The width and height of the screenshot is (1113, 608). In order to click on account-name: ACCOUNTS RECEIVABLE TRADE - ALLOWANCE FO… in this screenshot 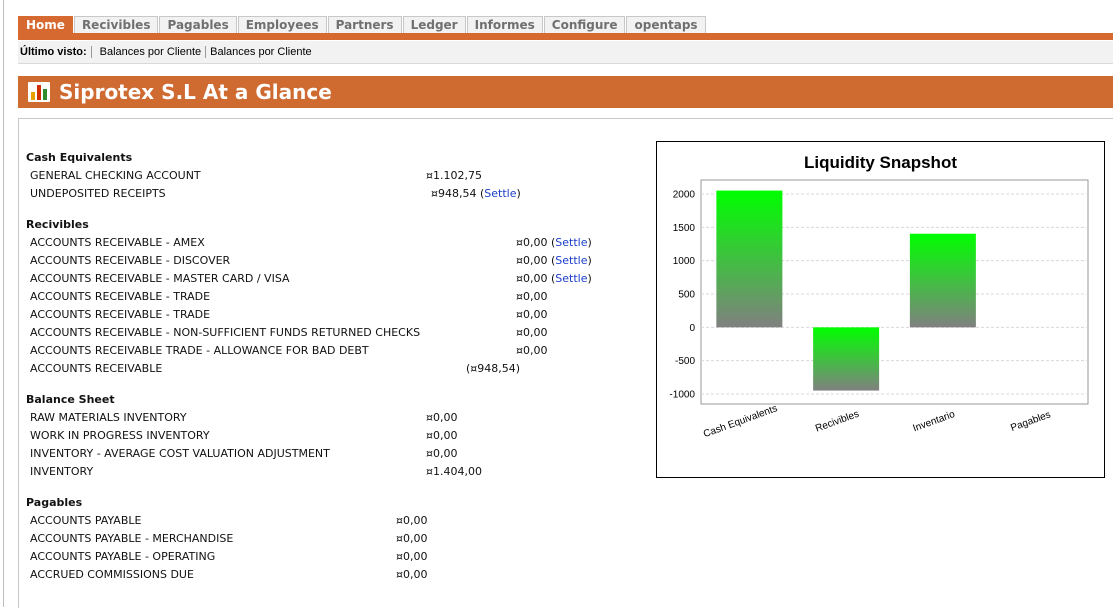, I will do `click(199, 351)`.